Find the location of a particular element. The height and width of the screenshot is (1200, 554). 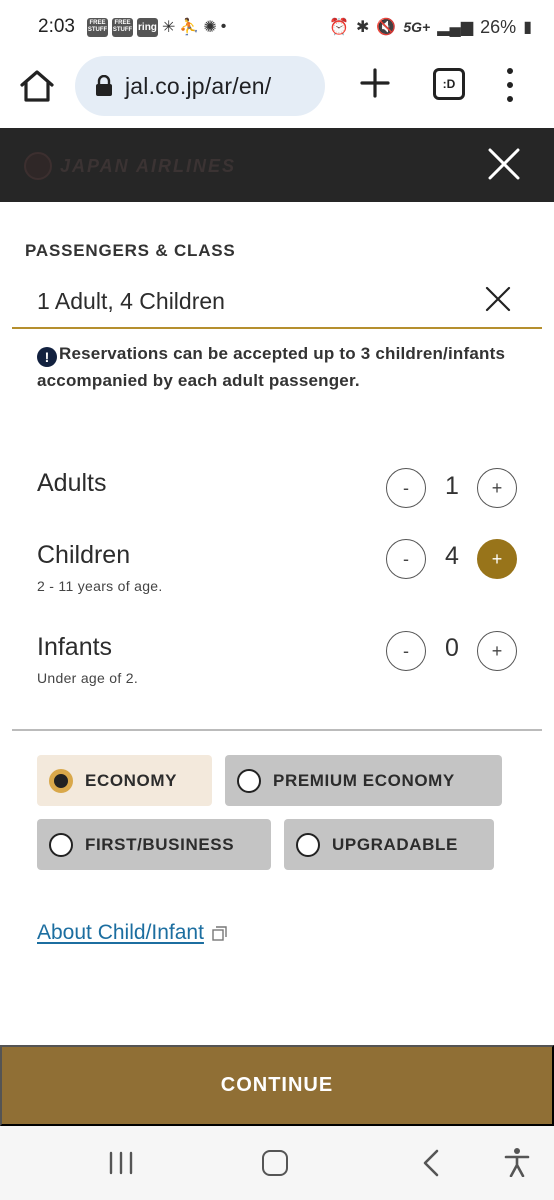

info-icon: ! is located at coordinates (47, 357).